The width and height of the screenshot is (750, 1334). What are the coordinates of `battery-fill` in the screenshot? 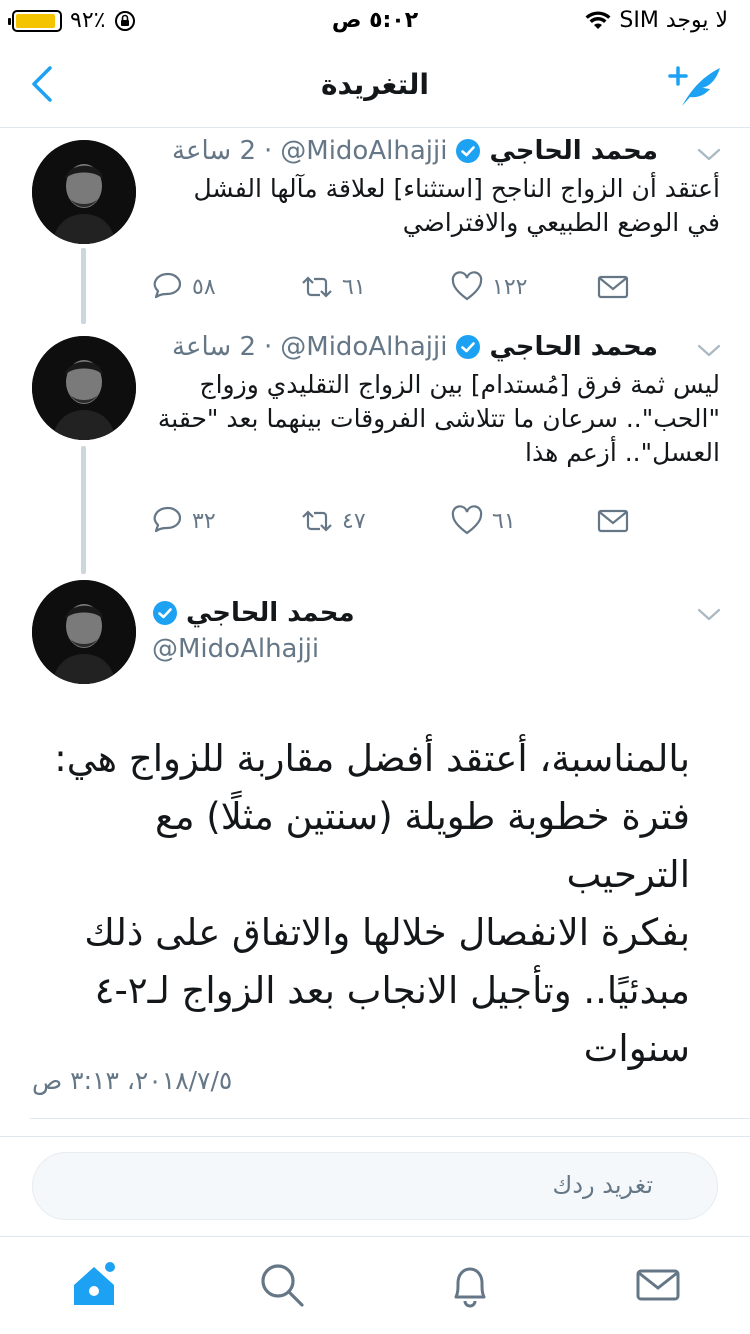 It's located at (35, 20).